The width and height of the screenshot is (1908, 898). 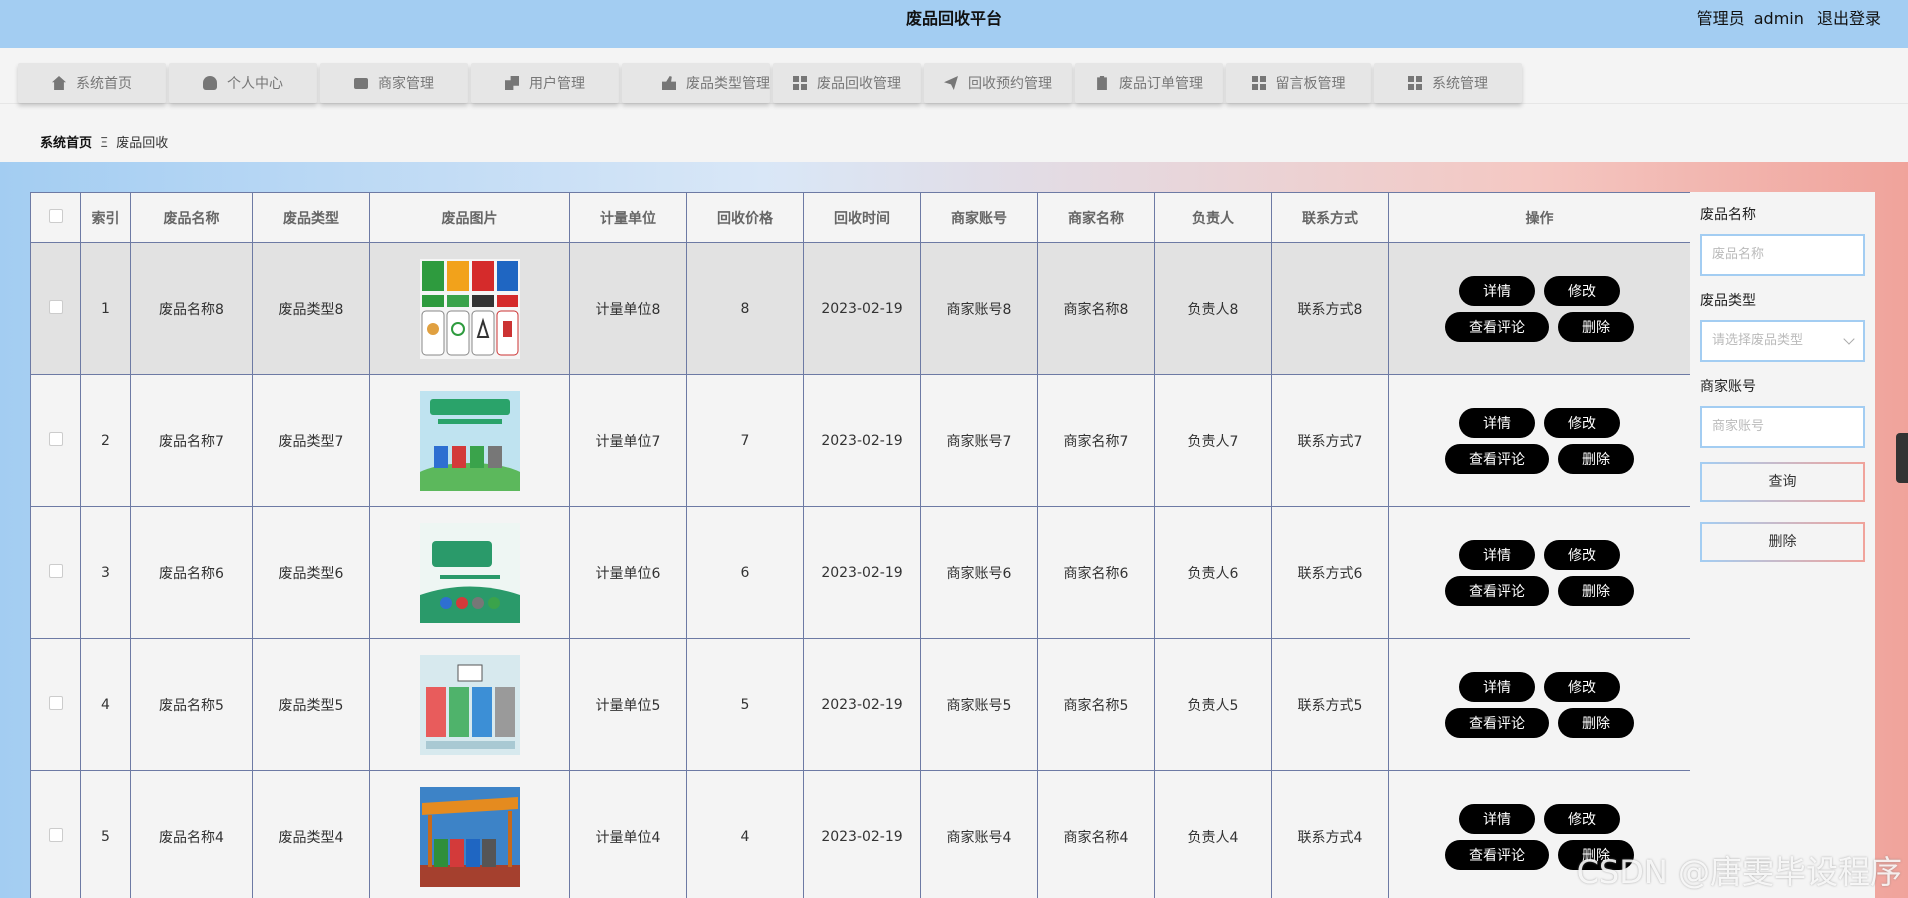 I want to click on nav-item-merchants: 商家管理, so click(x=394, y=83).